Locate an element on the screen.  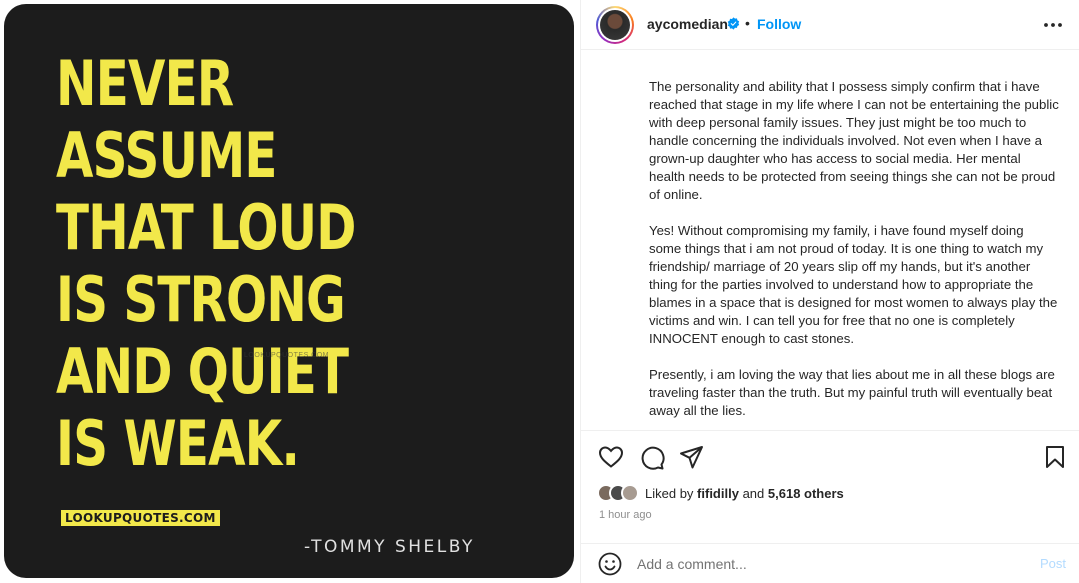
liker-avatars is located at coordinates (618, 493).